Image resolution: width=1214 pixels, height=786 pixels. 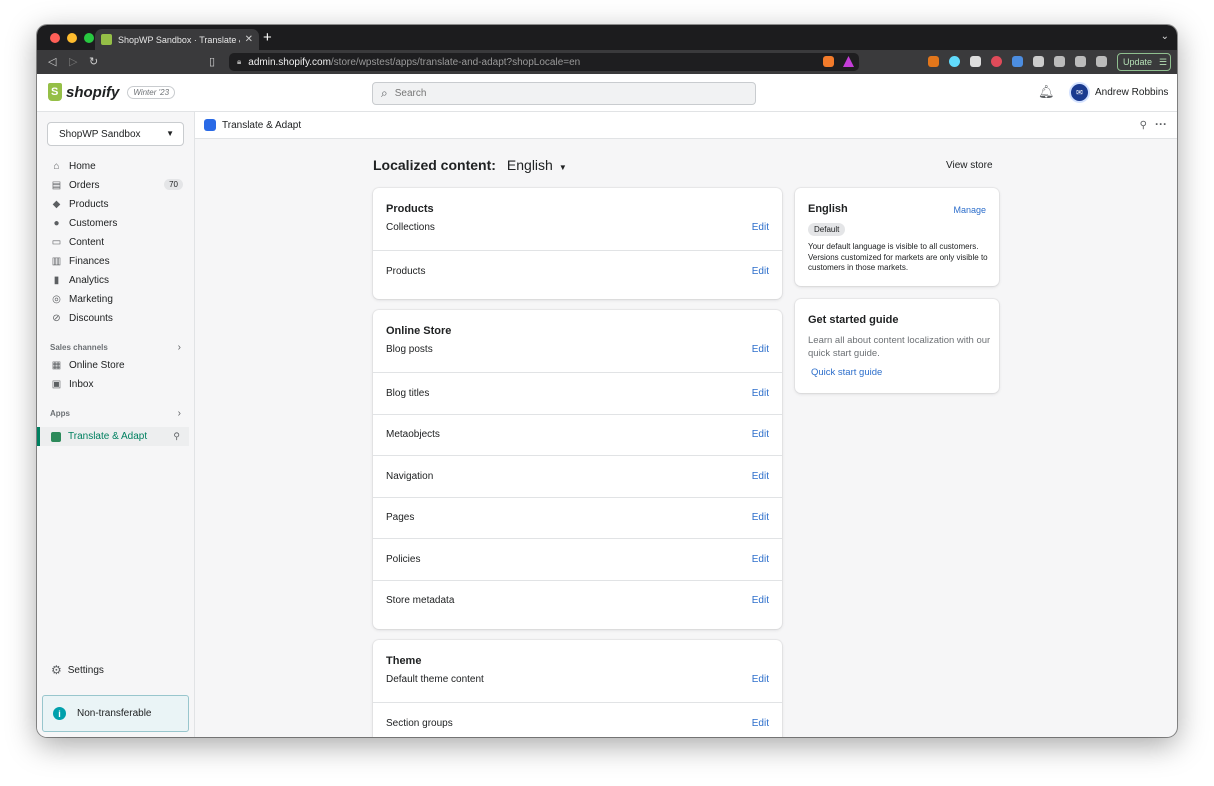 What do you see at coordinates (996, 61) in the screenshot?
I see `ublock-extension-icon` at bounding box center [996, 61].